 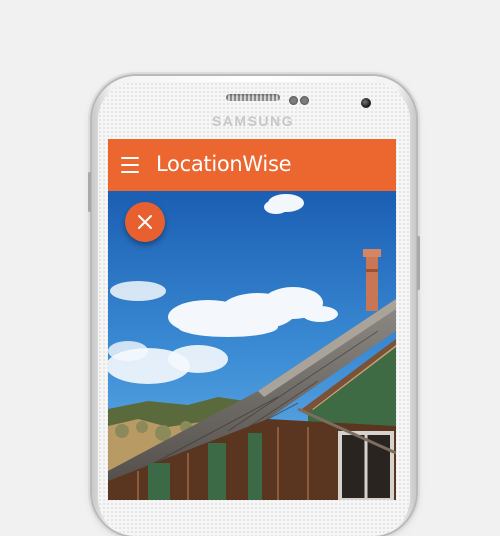 I want to click on hamburger-menu-icon, so click(x=130, y=165).